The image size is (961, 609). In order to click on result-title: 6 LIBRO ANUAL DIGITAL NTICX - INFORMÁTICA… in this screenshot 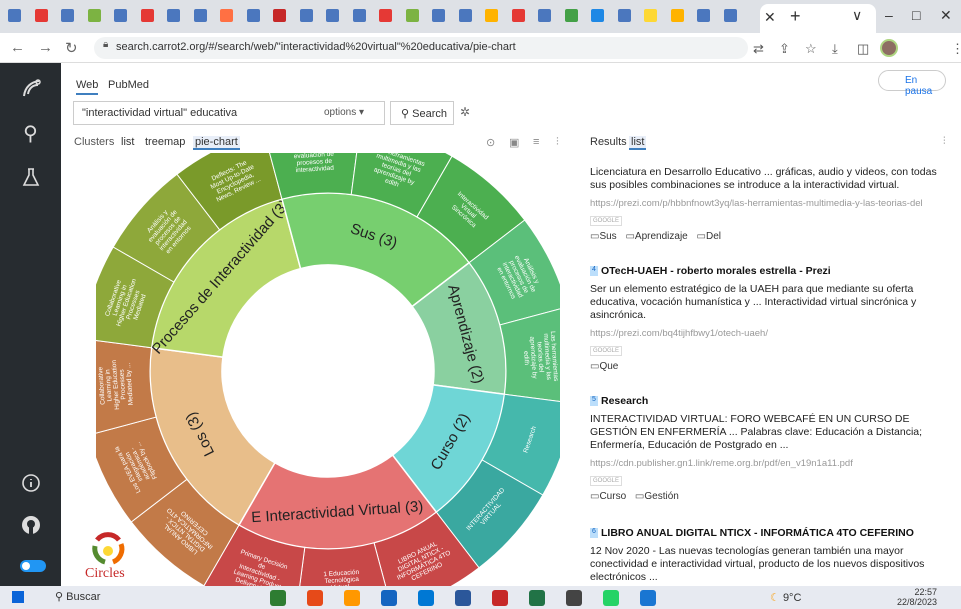, I will do `click(770, 533)`.